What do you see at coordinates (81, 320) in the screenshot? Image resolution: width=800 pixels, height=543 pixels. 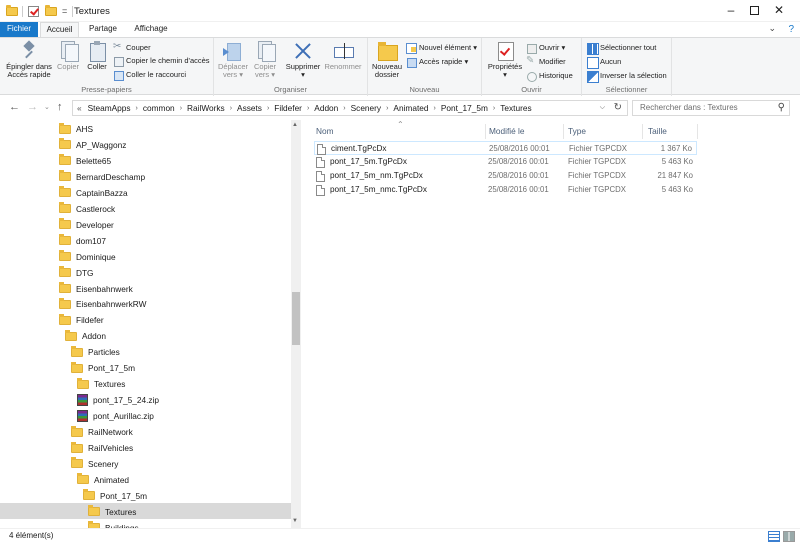 I see `tree-item: Fildefer` at bounding box center [81, 320].